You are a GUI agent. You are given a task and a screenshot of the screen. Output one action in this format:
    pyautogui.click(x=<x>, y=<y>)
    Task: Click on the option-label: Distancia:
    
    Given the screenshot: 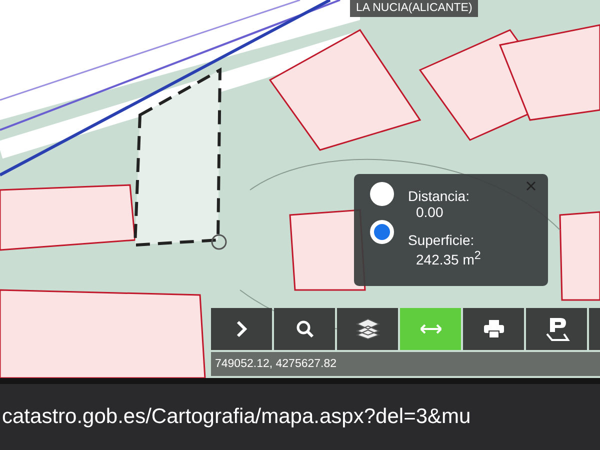 What is the action you would take?
    pyautogui.click(x=439, y=196)
    